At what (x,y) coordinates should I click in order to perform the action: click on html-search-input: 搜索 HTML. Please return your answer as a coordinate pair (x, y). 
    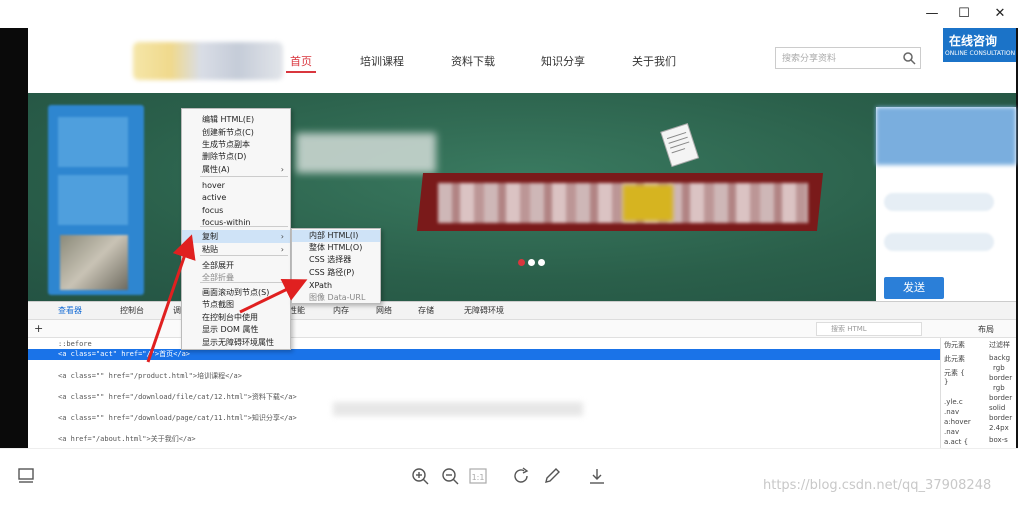
    Looking at the image, I should click on (869, 329).